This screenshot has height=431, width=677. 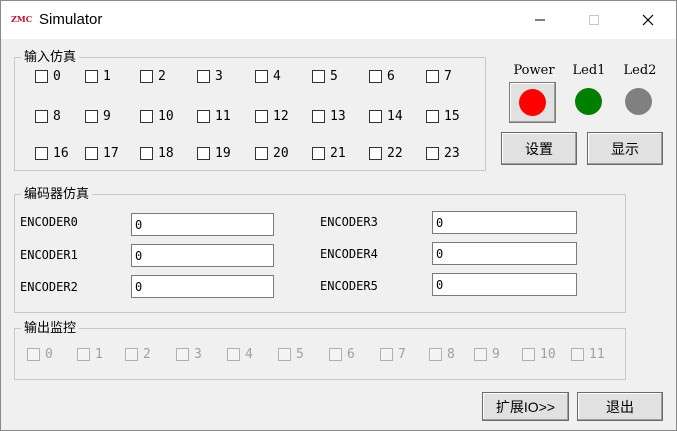 What do you see at coordinates (504, 222) in the screenshot?
I see `encoder3-input` at bounding box center [504, 222].